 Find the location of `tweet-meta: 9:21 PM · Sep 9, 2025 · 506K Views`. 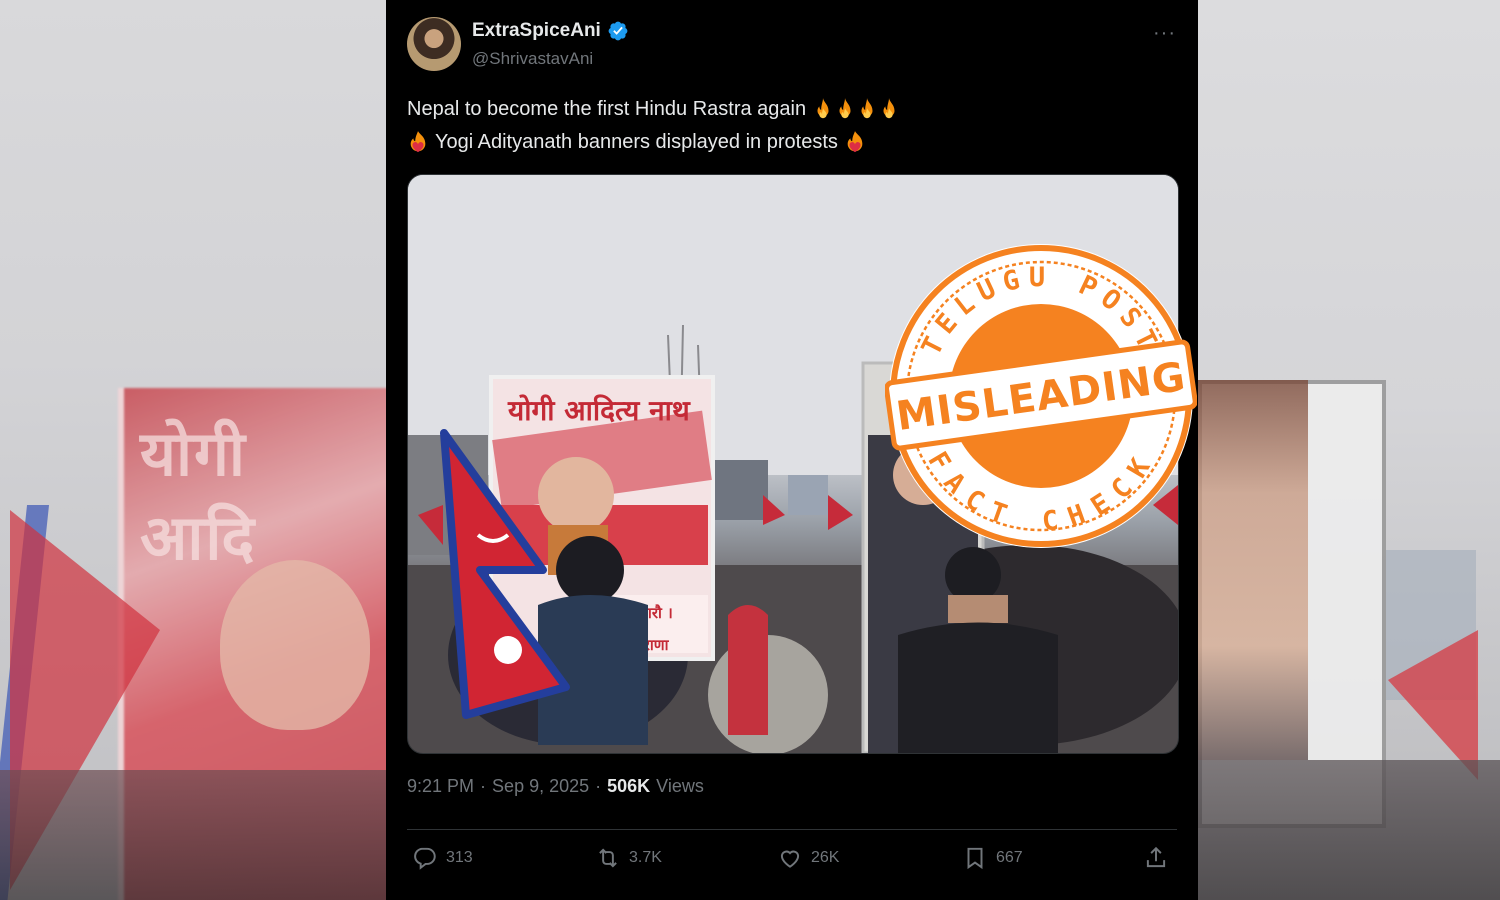

tweet-meta: 9:21 PM · Sep 9, 2025 · 506K Views is located at coordinates (555, 786).